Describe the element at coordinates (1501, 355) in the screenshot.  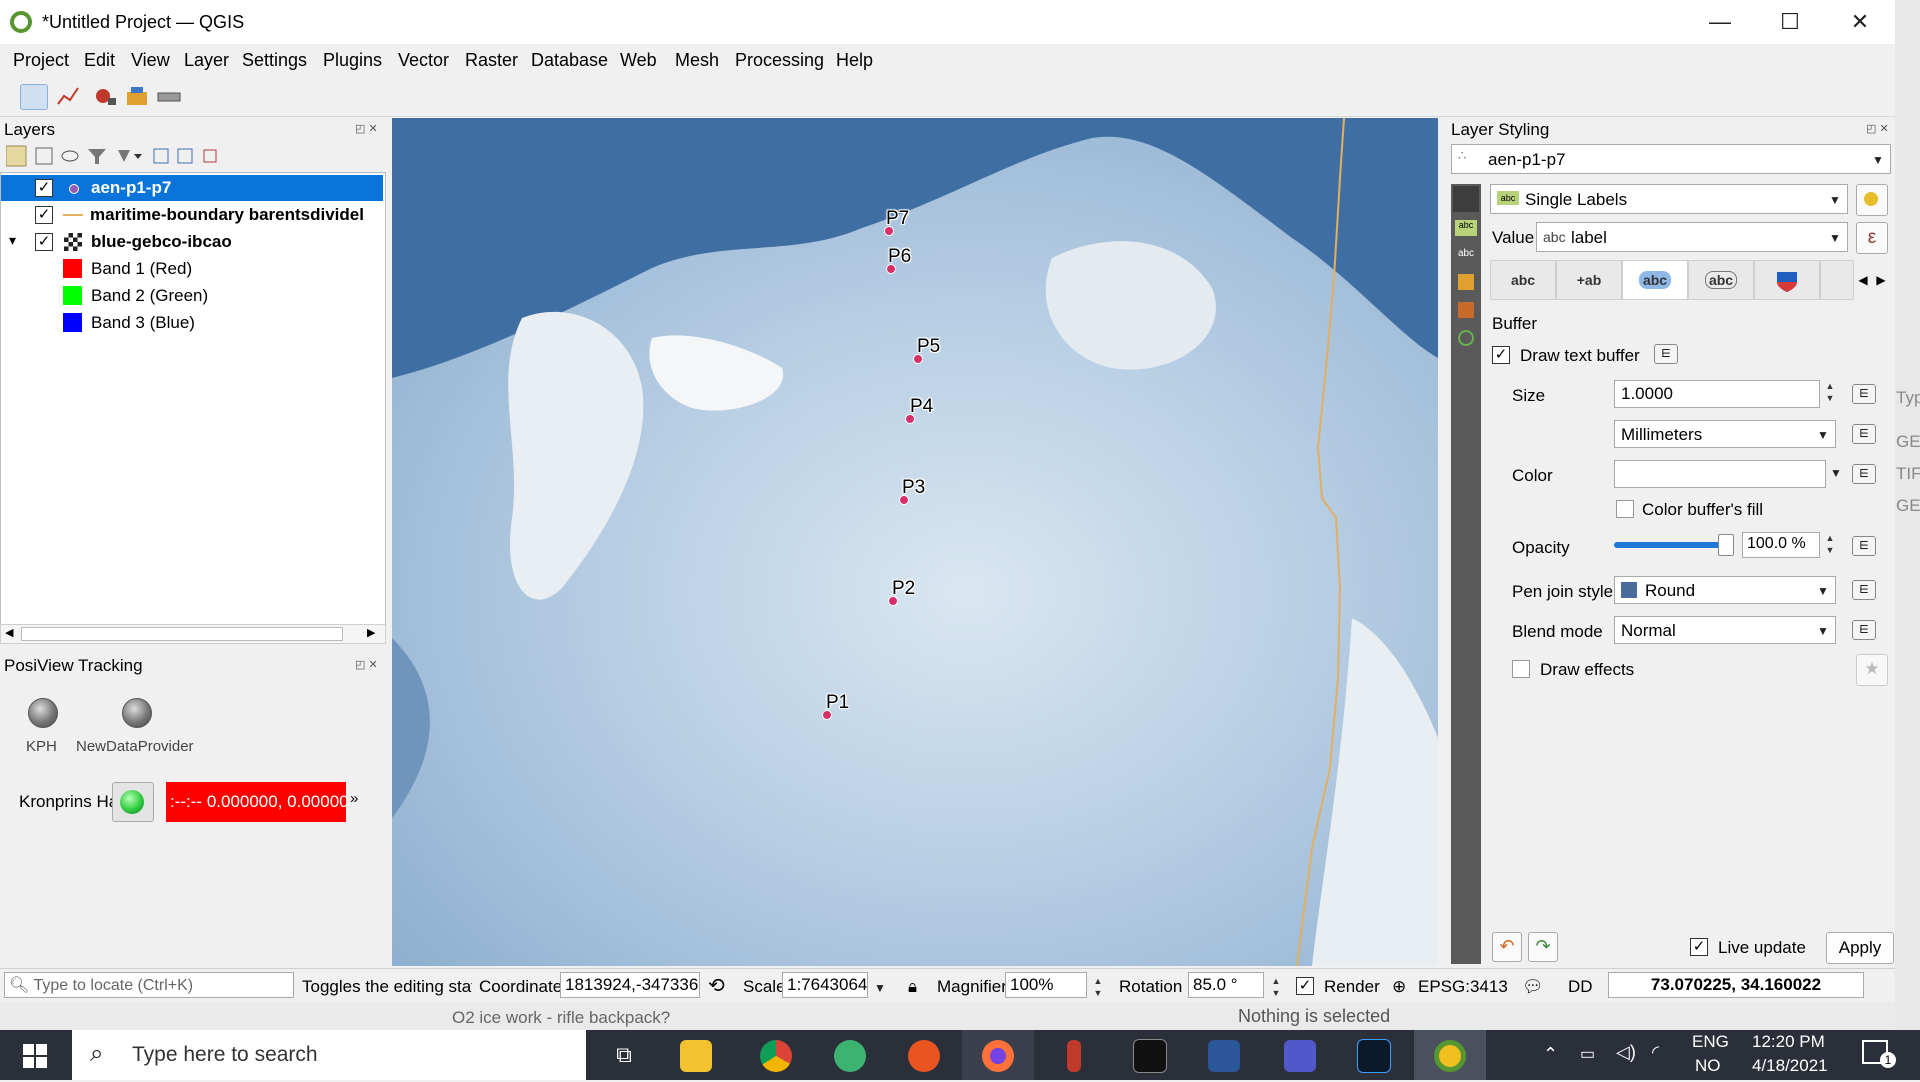
I see `draw-buffer-checkbox: ✓` at that location.